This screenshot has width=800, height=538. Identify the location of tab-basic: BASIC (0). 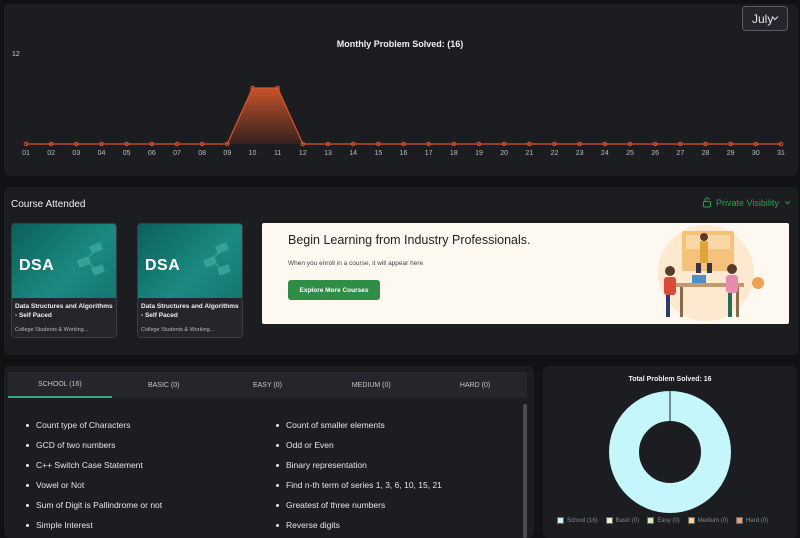
(164, 385).